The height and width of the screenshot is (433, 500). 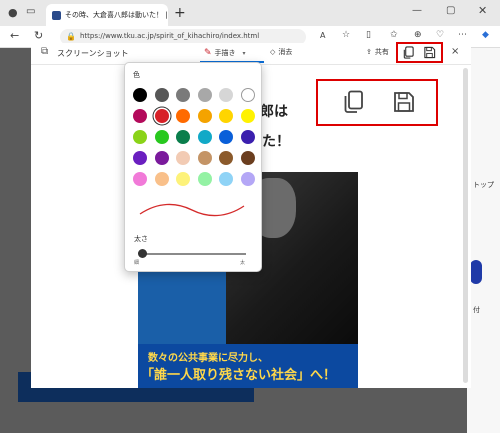 What do you see at coordinates (194, 254) in the screenshot?
I see `thickness-slider` at bounding box center [194, 254].